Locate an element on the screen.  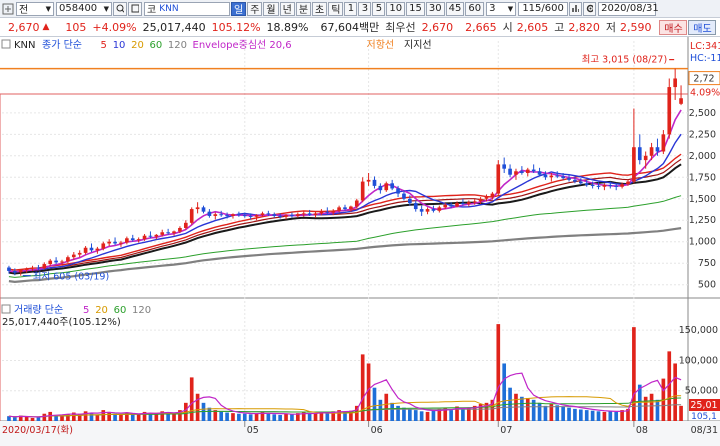
settings-button is located at coordinates (590, 8).